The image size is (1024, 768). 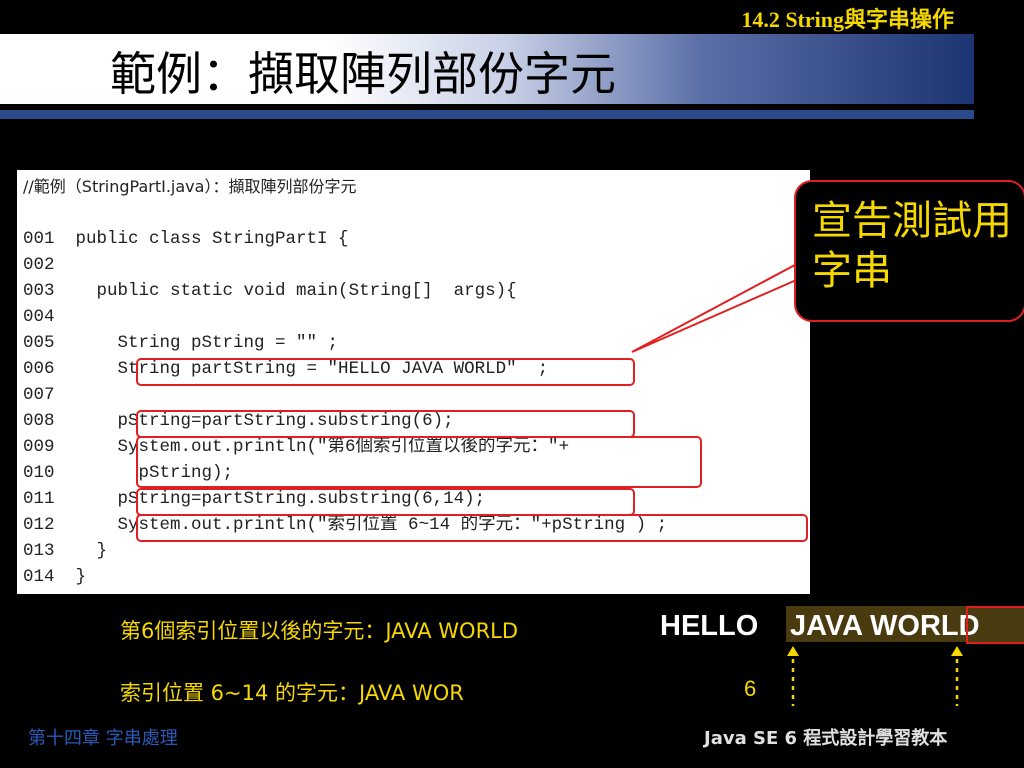 What do you see at coordinates (39, 577) in the screenshot?
I see `line-number: 014` at bounding box center [39, 577].